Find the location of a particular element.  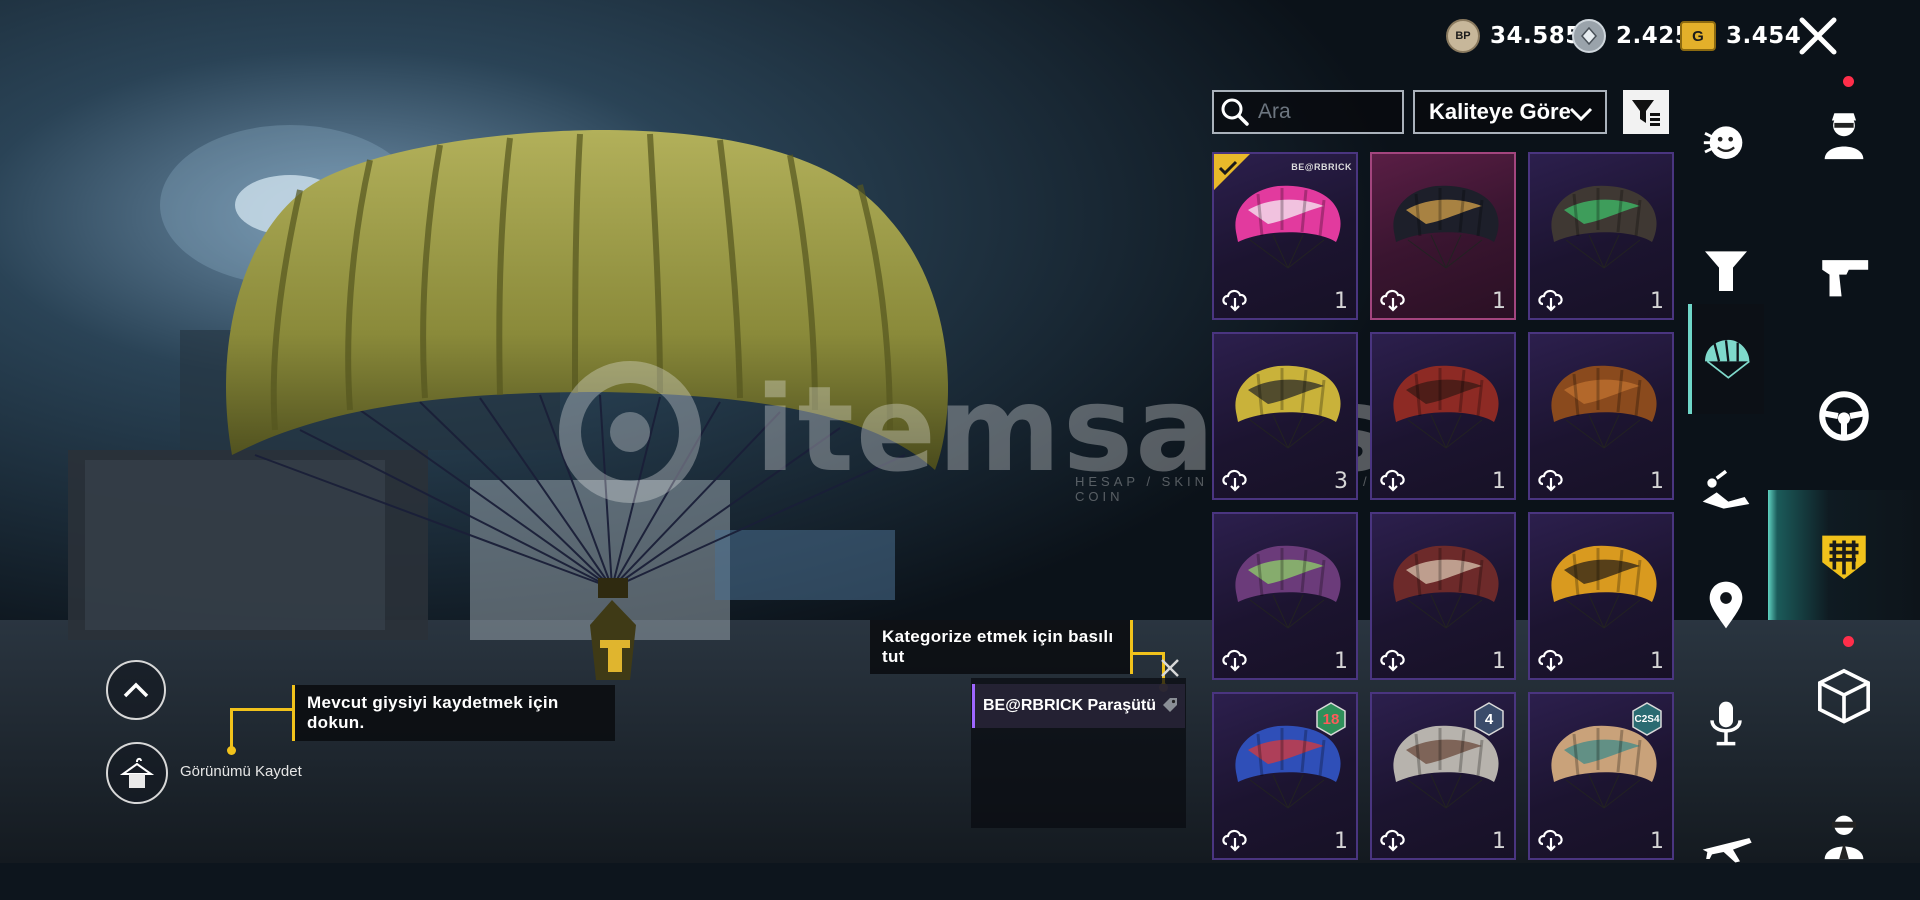

parachute-icon is located at coordinates (1727, 359).